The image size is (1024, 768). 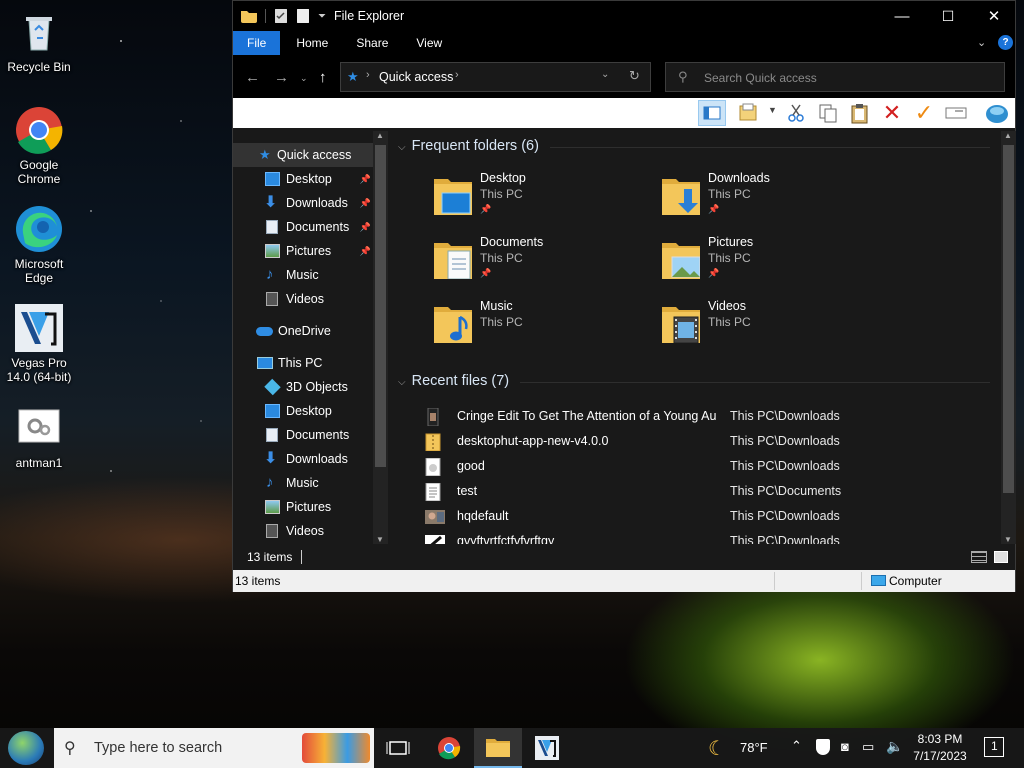 What do you see at coordinates (710, 536) in the screenshot?
I see `recent-file-row: gvyftvrtfctfvfvrftgy This PC\Downloads` at bounding box center [710, 536].